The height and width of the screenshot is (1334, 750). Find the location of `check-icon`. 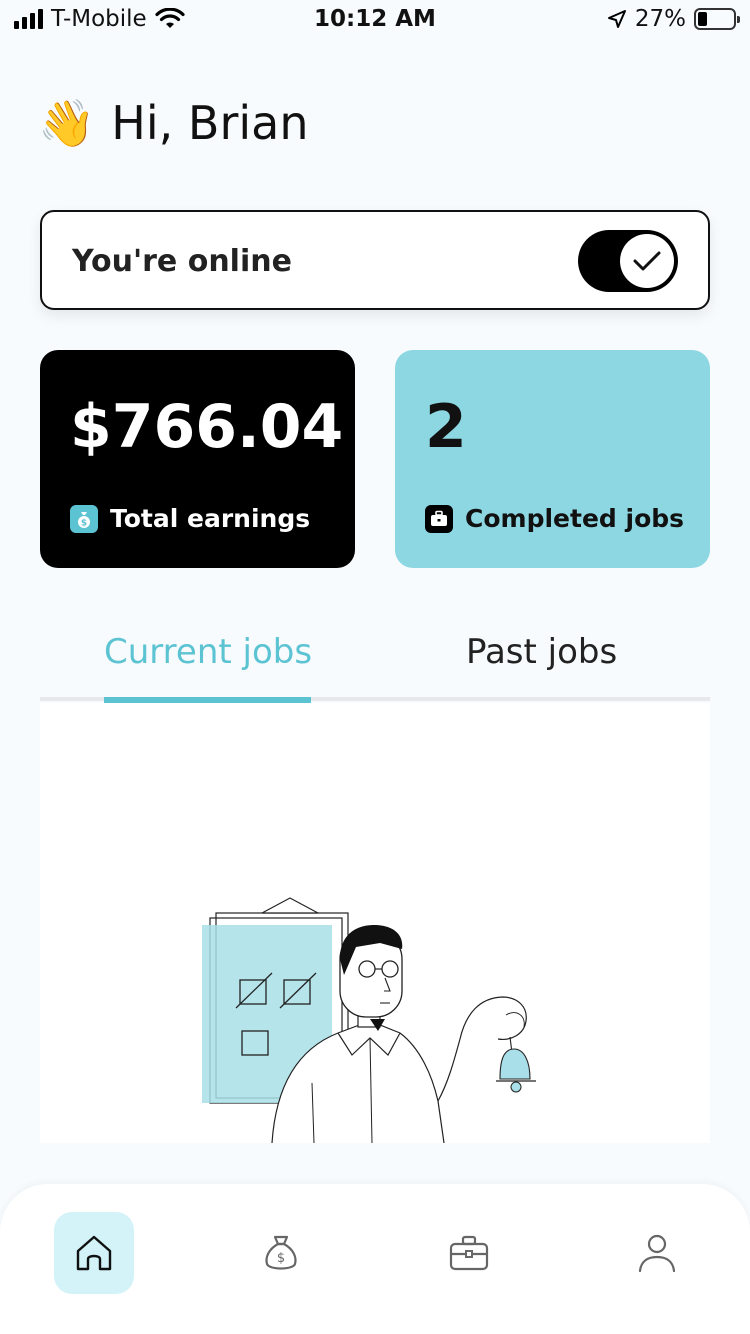

check-icon is located at coordinates (647, 261).